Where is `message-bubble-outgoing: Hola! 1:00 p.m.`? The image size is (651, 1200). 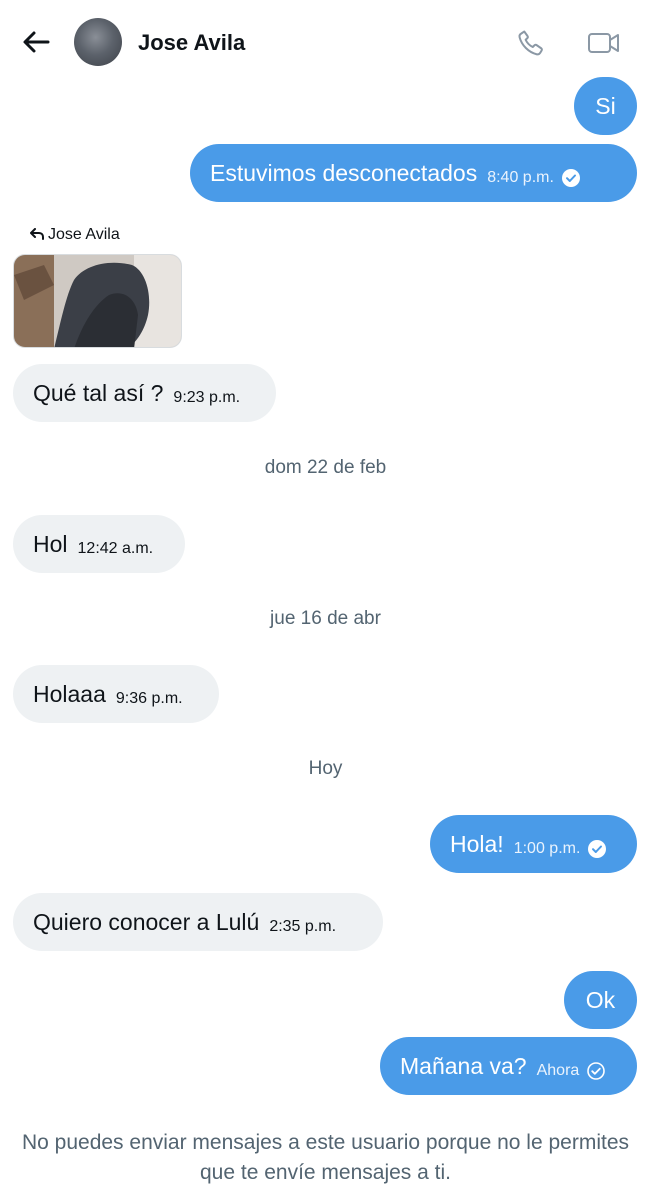 message-bubble-outgoing: Hola! 1:00 p.m. is located at coordinates (533, 844).